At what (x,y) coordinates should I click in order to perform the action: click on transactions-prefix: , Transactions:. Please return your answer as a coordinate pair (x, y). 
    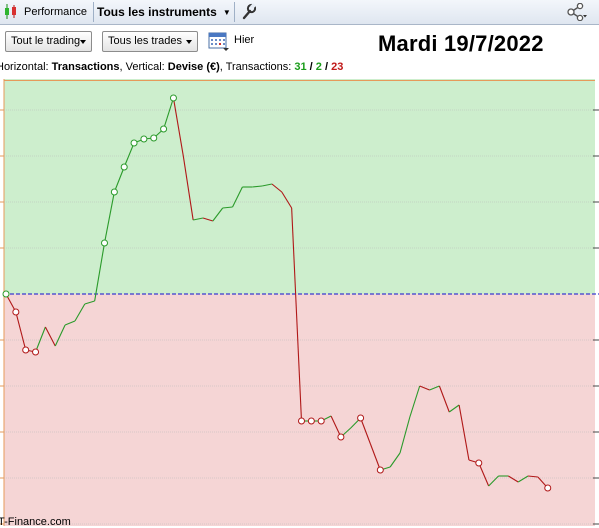
    Looking at the image, I should click on (257, 67).